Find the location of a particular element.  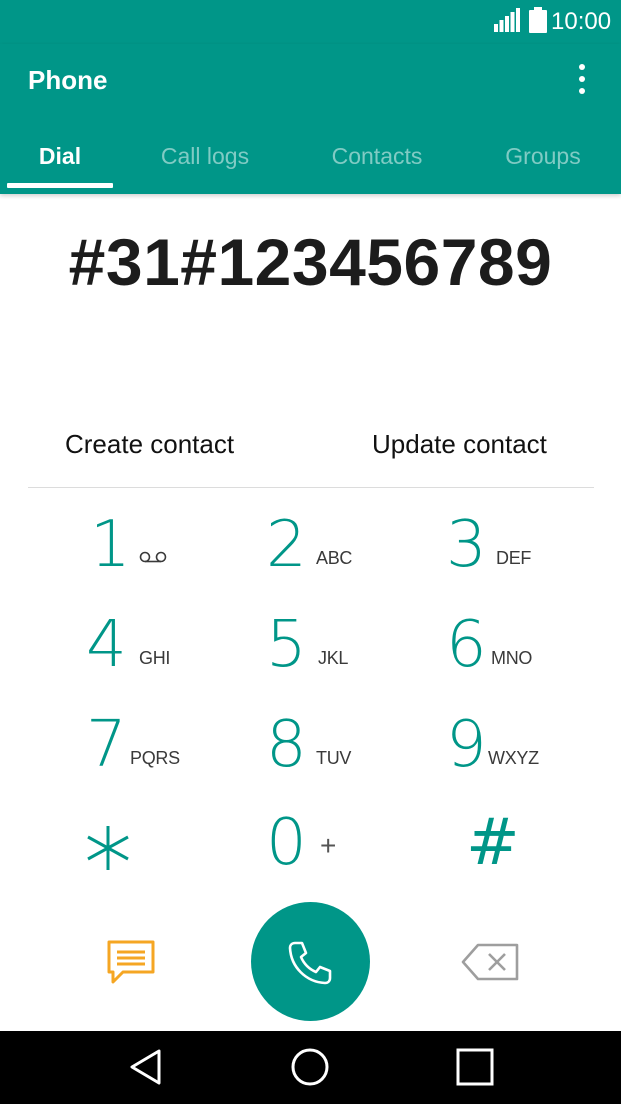

key-letters: WXYZ is located at coordinates (513, 758).